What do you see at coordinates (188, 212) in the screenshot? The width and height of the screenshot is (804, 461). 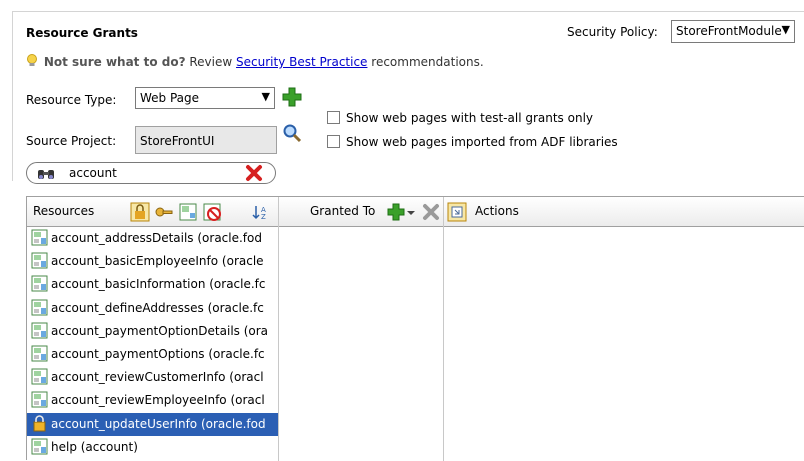 I see `page-filter-icon` at bounding box center [188, 212].